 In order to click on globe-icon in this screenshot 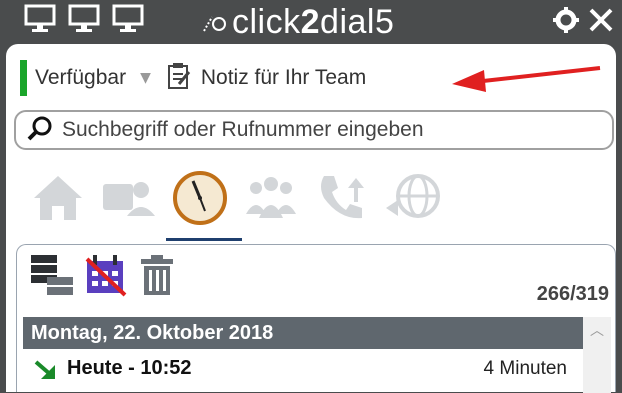, I will do `click(413, 196)`.